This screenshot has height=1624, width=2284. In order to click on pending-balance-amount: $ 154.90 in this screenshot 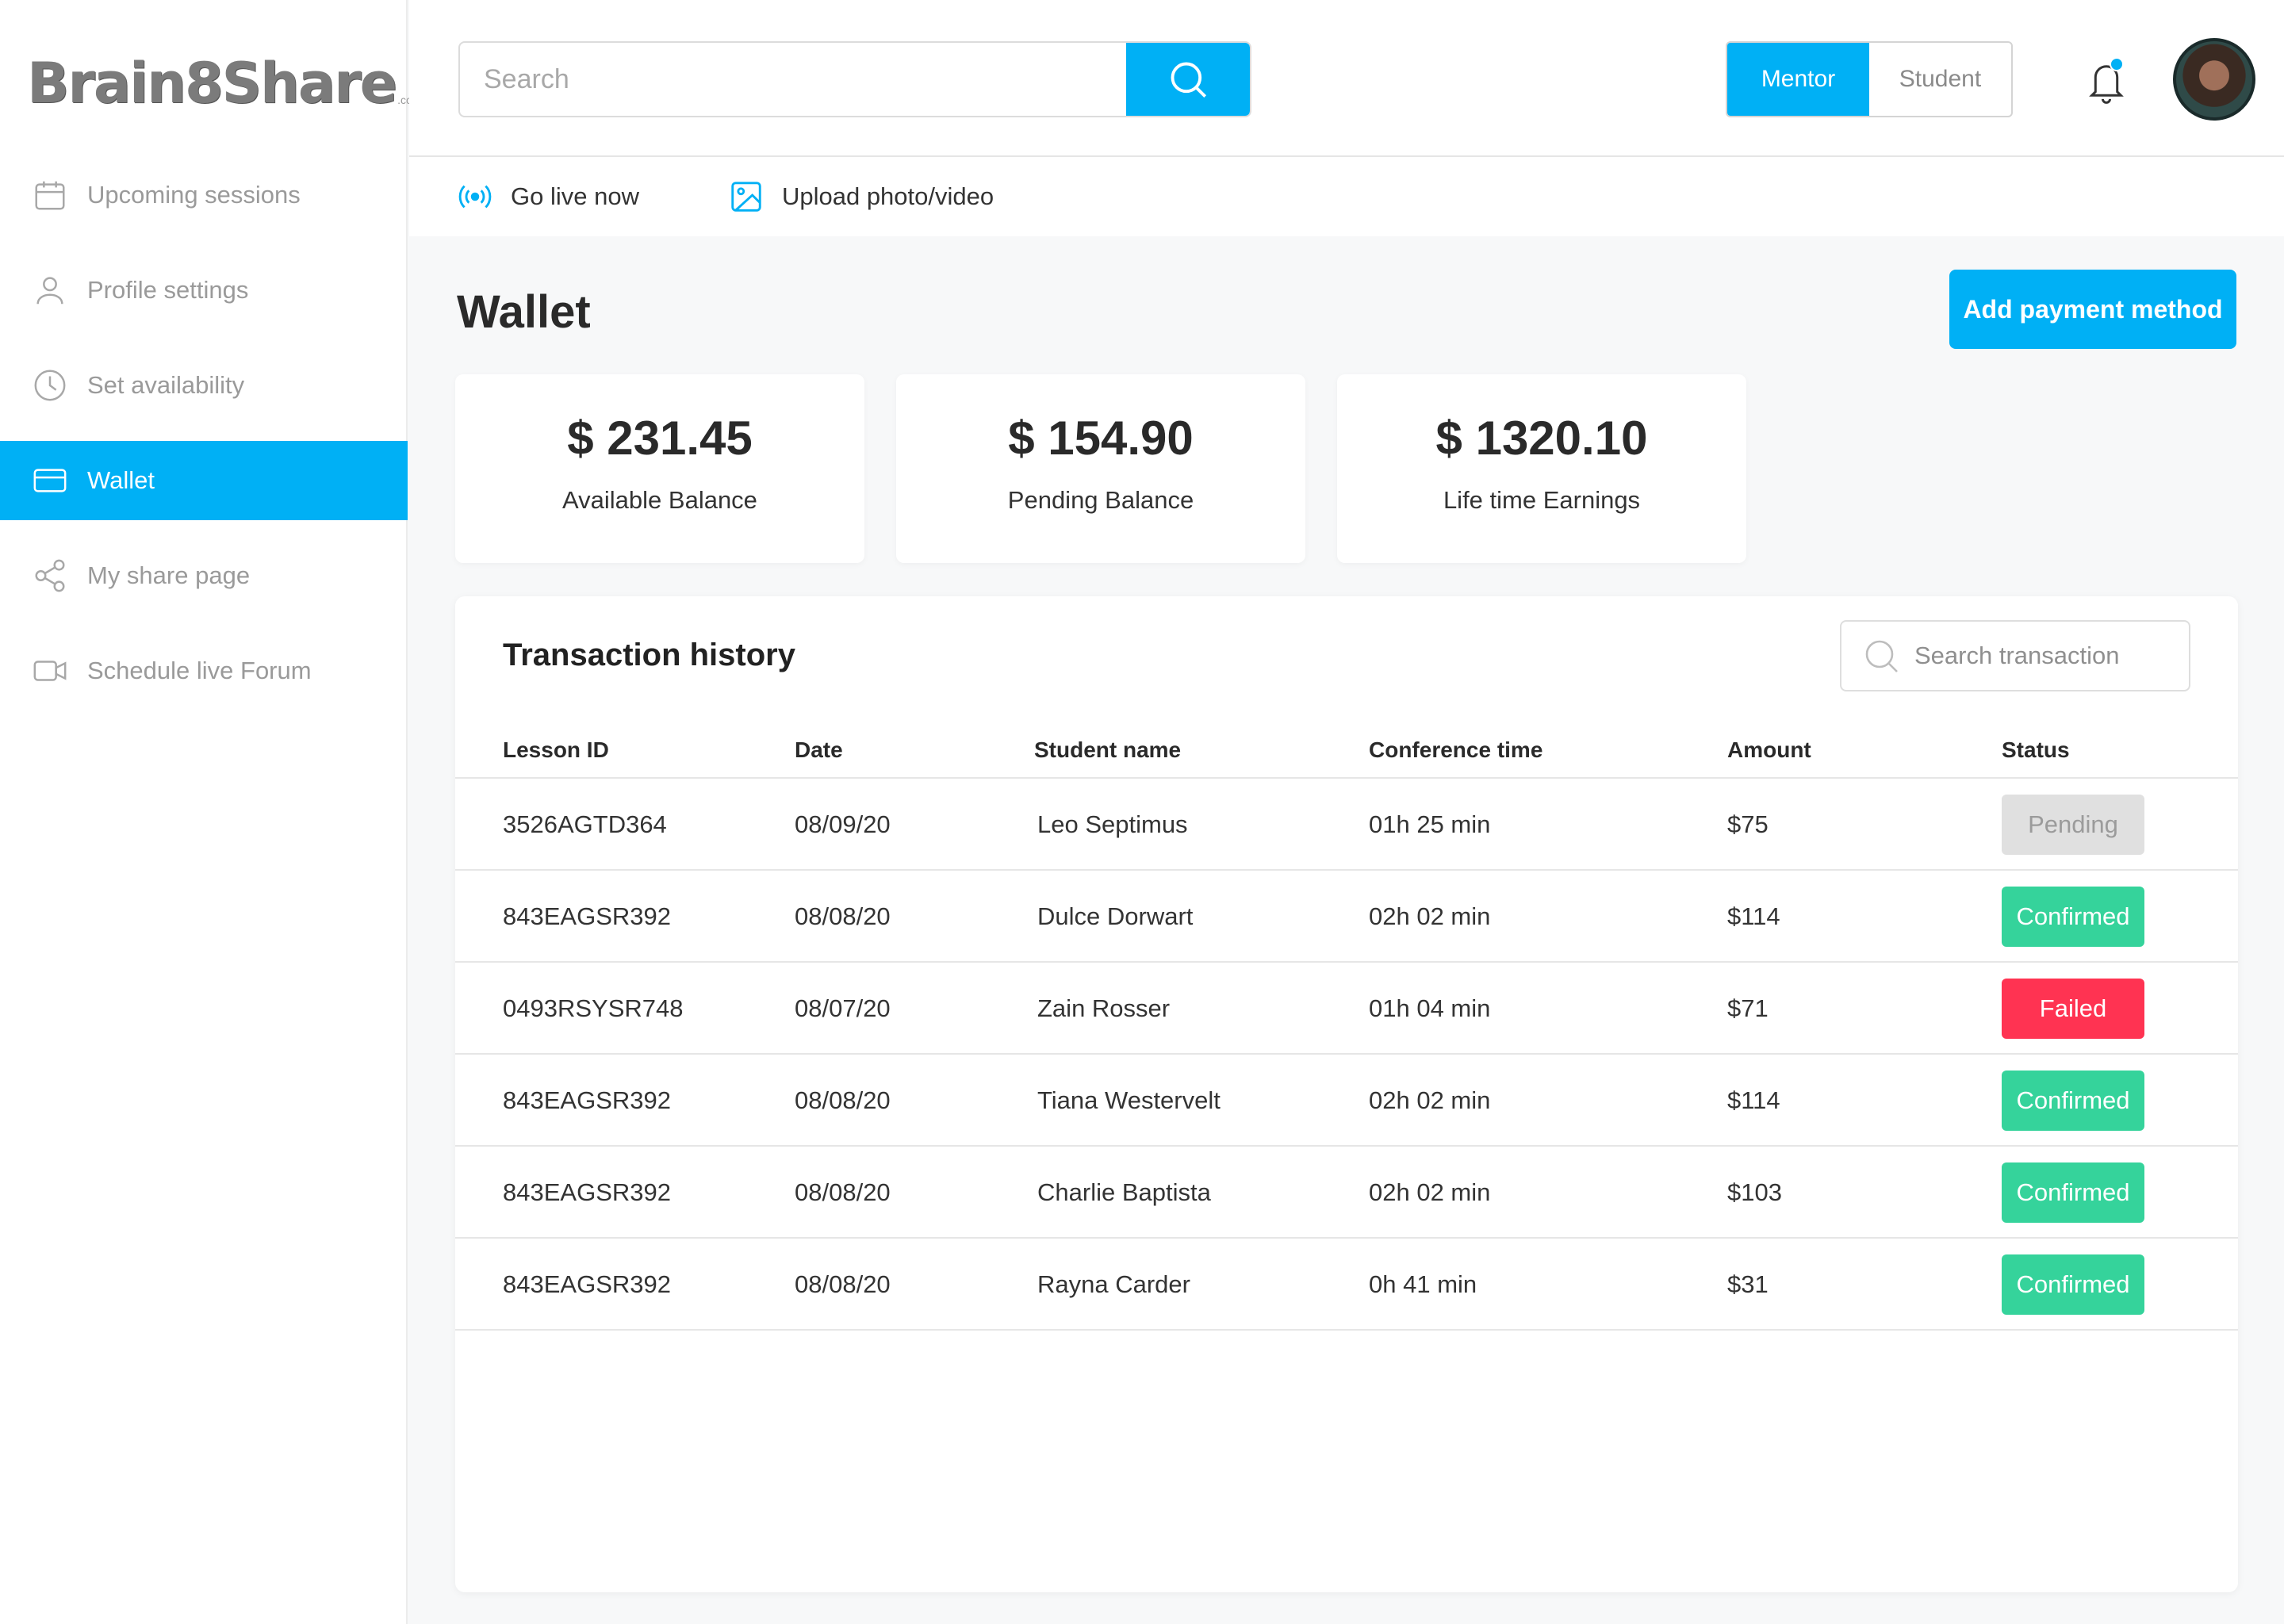, I will do `click(1101, 438)`.